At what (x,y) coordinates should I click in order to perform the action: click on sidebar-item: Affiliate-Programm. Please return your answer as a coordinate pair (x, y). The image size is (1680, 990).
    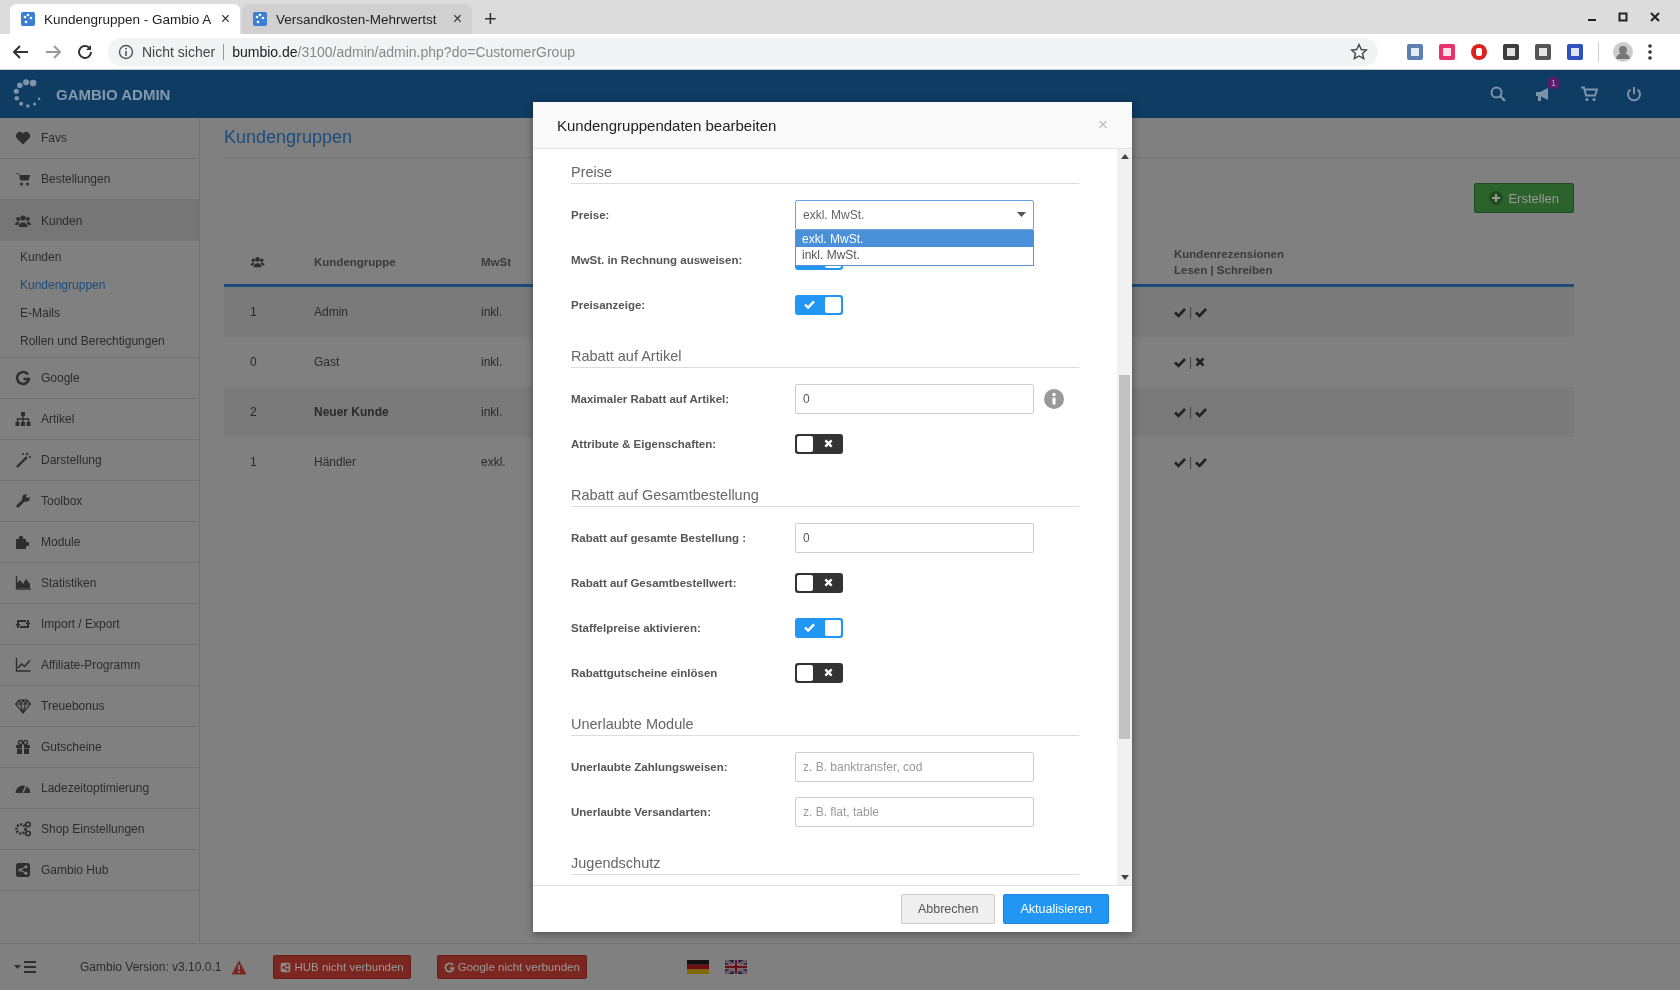
    Looking at the image, I should click on (99, 665).